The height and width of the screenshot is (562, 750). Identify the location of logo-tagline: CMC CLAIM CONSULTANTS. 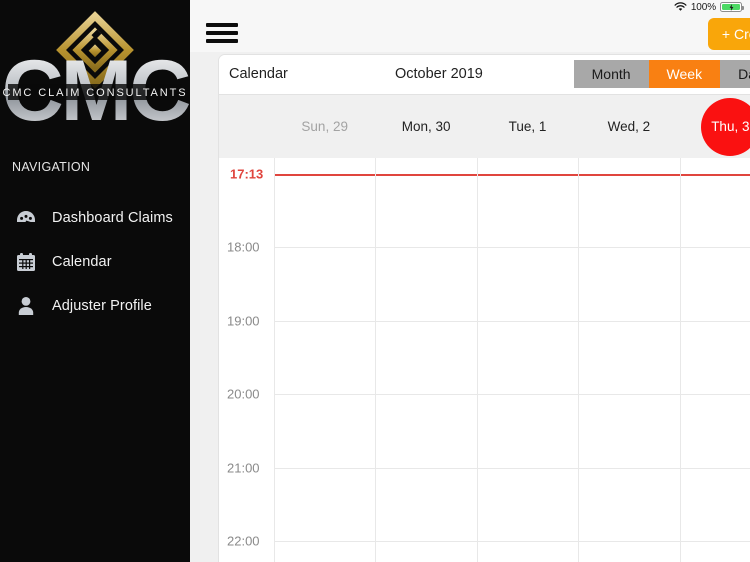
(95, 93).